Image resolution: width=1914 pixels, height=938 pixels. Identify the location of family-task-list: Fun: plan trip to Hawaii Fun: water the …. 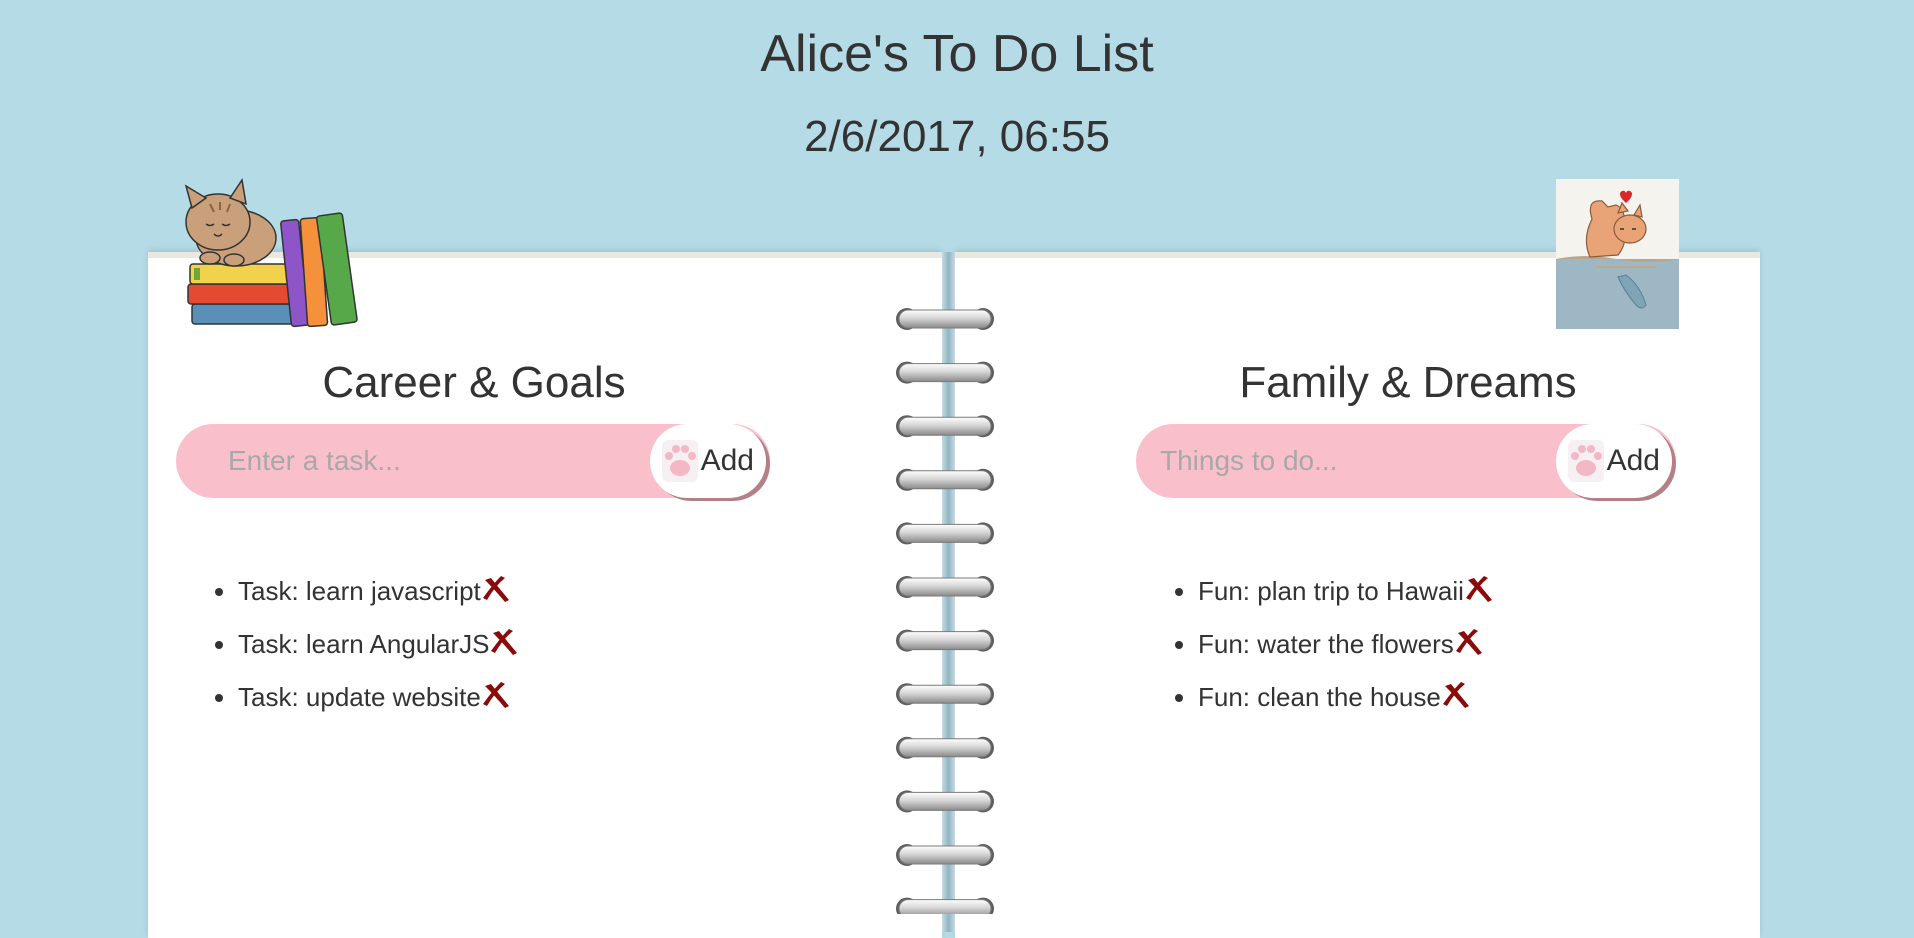
(1329, 655).